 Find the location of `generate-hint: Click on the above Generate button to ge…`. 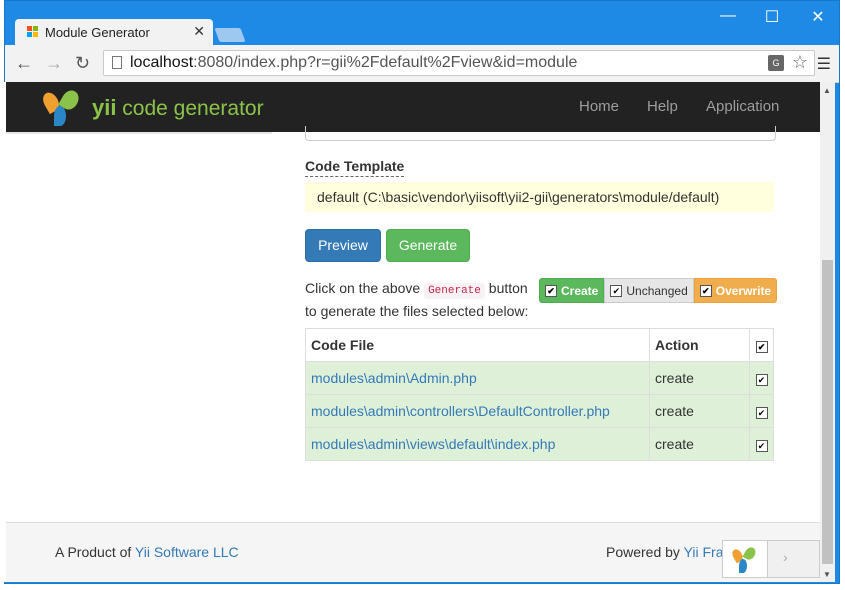

generate-hint: Click on the above Generate button to ge… is located at coordinates (416, 299).